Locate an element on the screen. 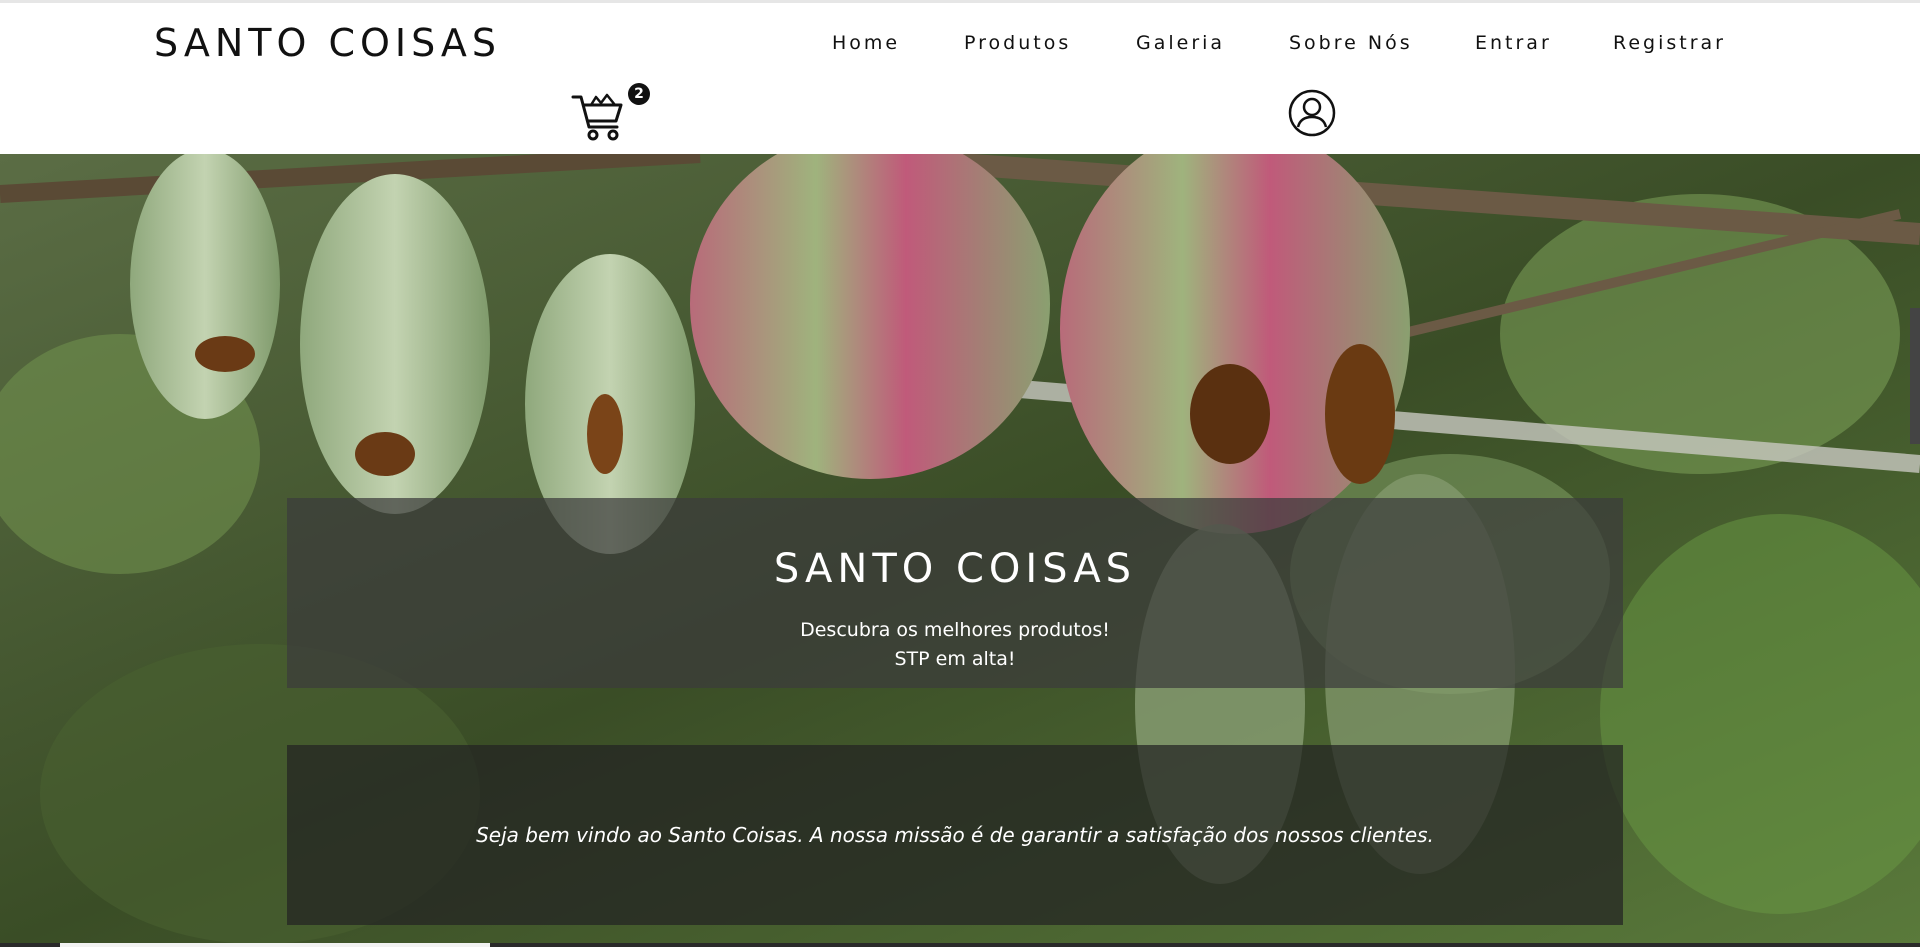 The width and height of the screenshot is (1920, 947). user-profile-icon is located at coordinates (1312, 113).